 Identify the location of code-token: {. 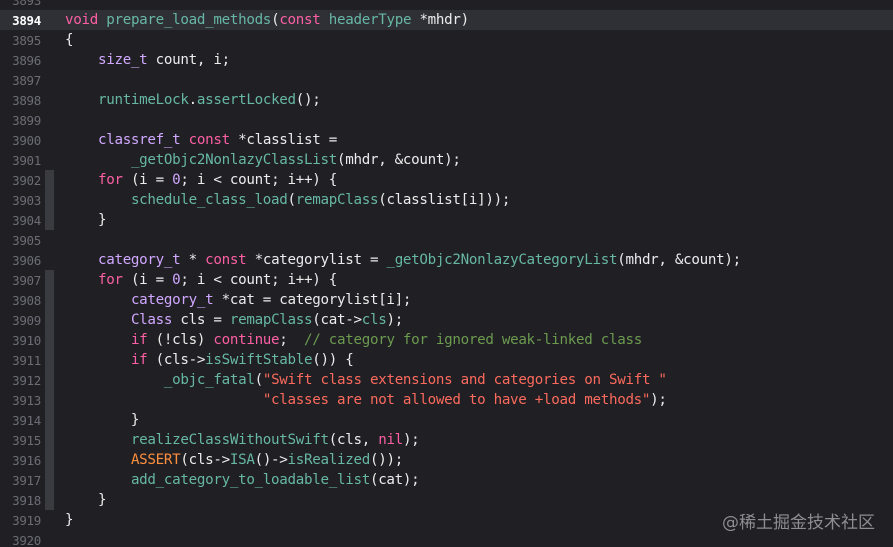
(69, 40).